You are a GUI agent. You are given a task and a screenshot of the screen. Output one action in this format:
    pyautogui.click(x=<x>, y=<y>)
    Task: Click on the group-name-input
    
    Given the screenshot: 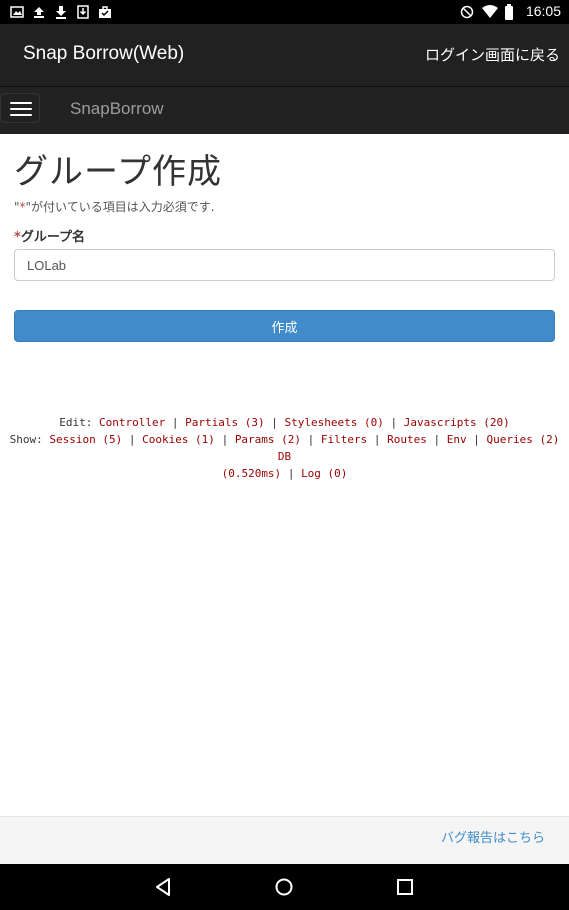 What is the action you would take?
    pyautogui.click(x=284, y=265)
    